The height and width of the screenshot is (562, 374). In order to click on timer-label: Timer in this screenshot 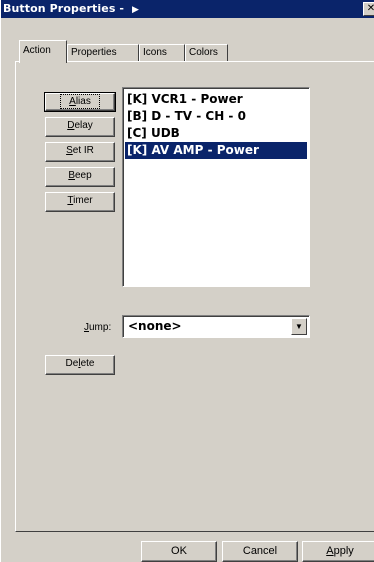, I will do `click(80, 200)`.